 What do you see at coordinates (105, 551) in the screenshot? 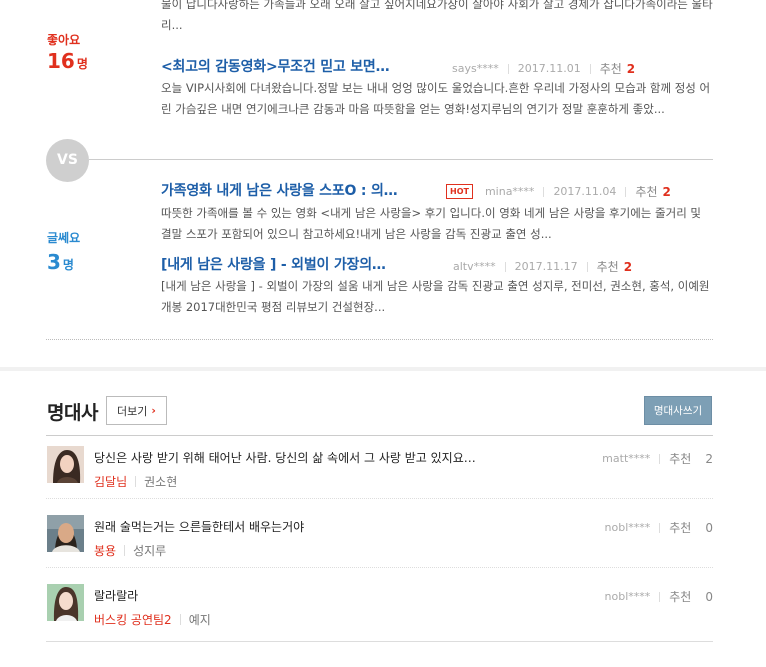
I see `character-name: 봉용` at bounding box center [105, 551].